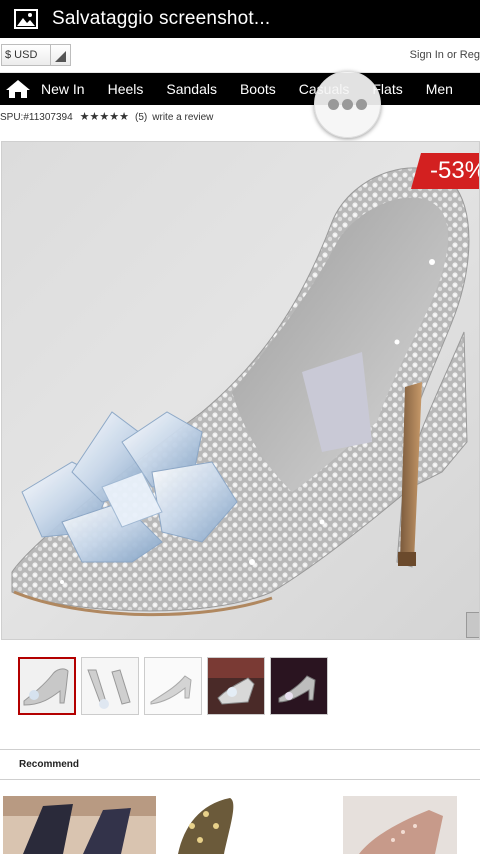  Describe the element at coordinates (445, 55) in the screenshot. I see `sign-in-link: Sign In or Reg` at that location.